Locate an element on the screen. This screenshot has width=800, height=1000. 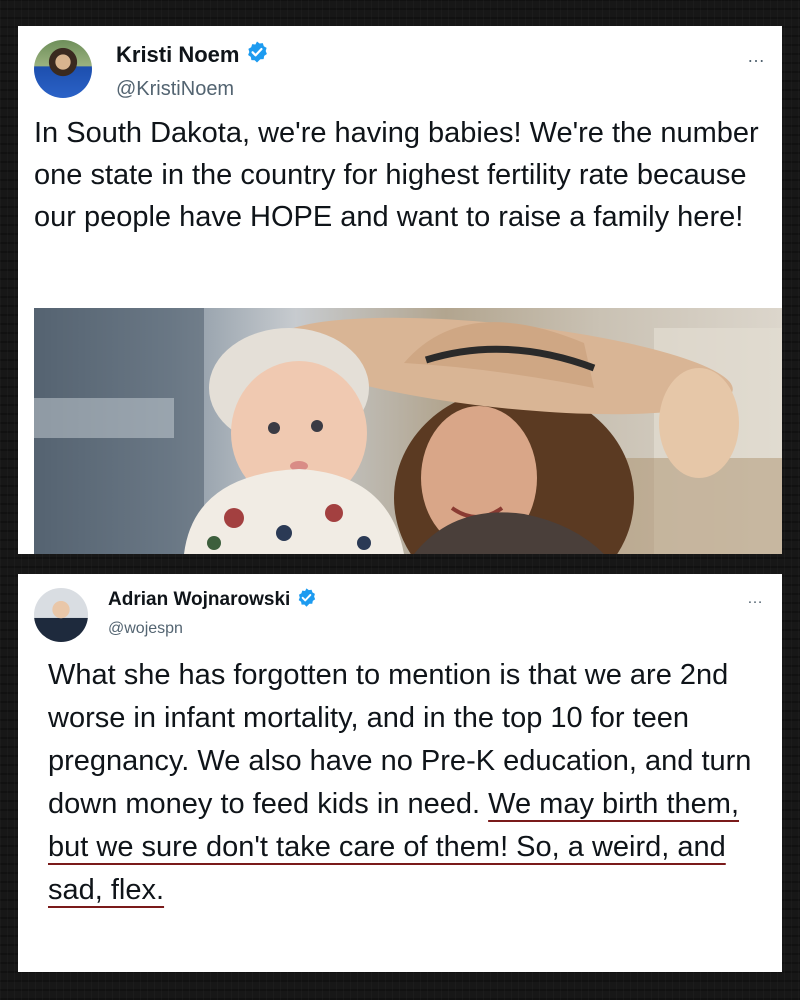
user-handle: @KristiNoem is located at coordinates (175, 89).